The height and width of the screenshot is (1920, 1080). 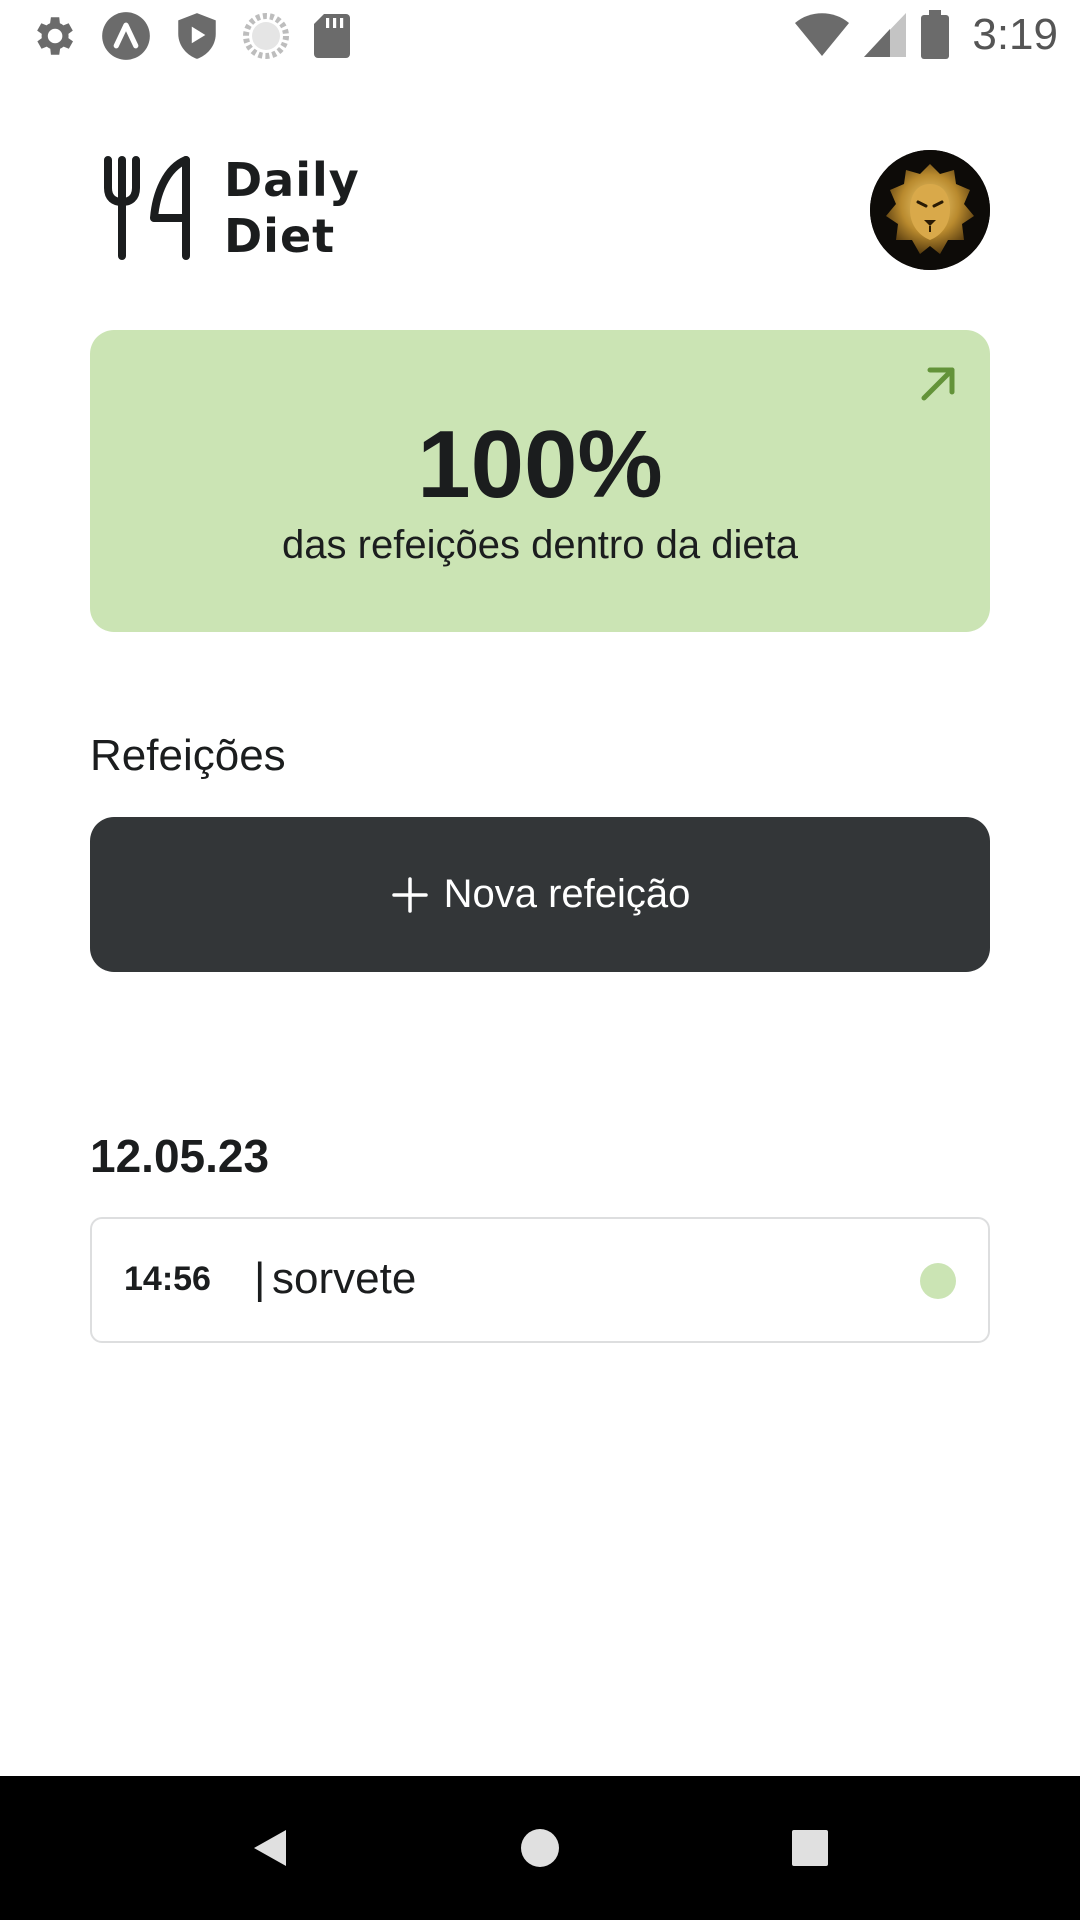 I want to click on status-bar: 3:19, so click(x=540, y=36).